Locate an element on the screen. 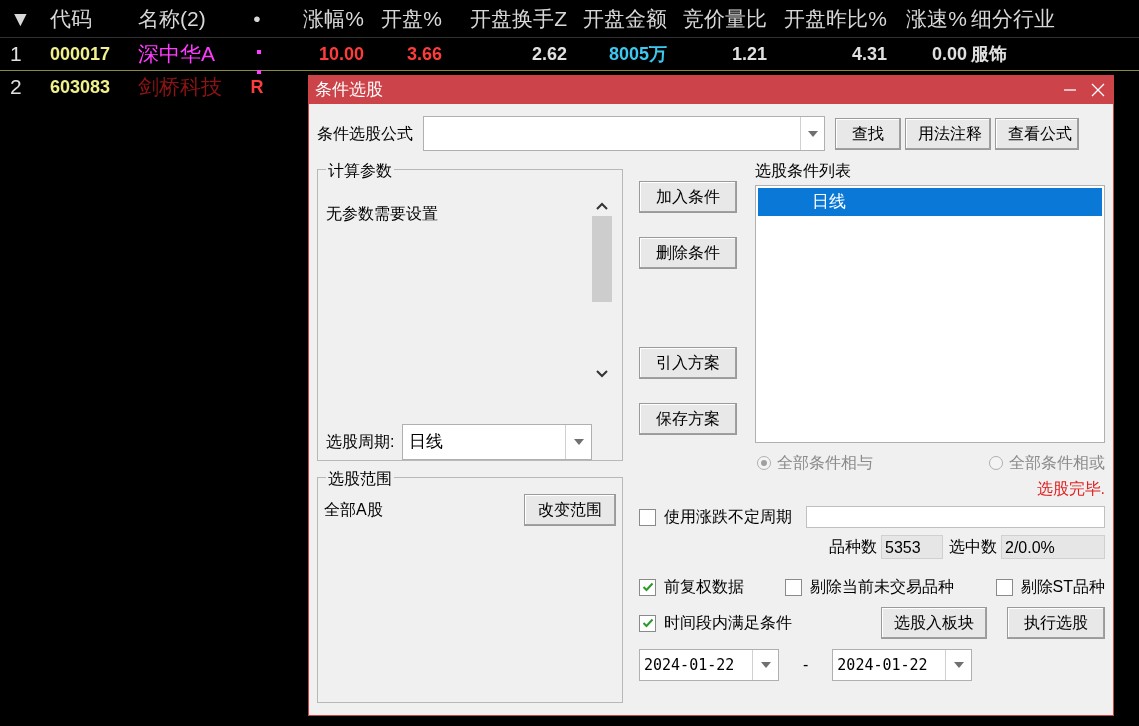 This screenshot has height=726, width=1139. table-cell: 603083 is located at coordinates (80, 86).